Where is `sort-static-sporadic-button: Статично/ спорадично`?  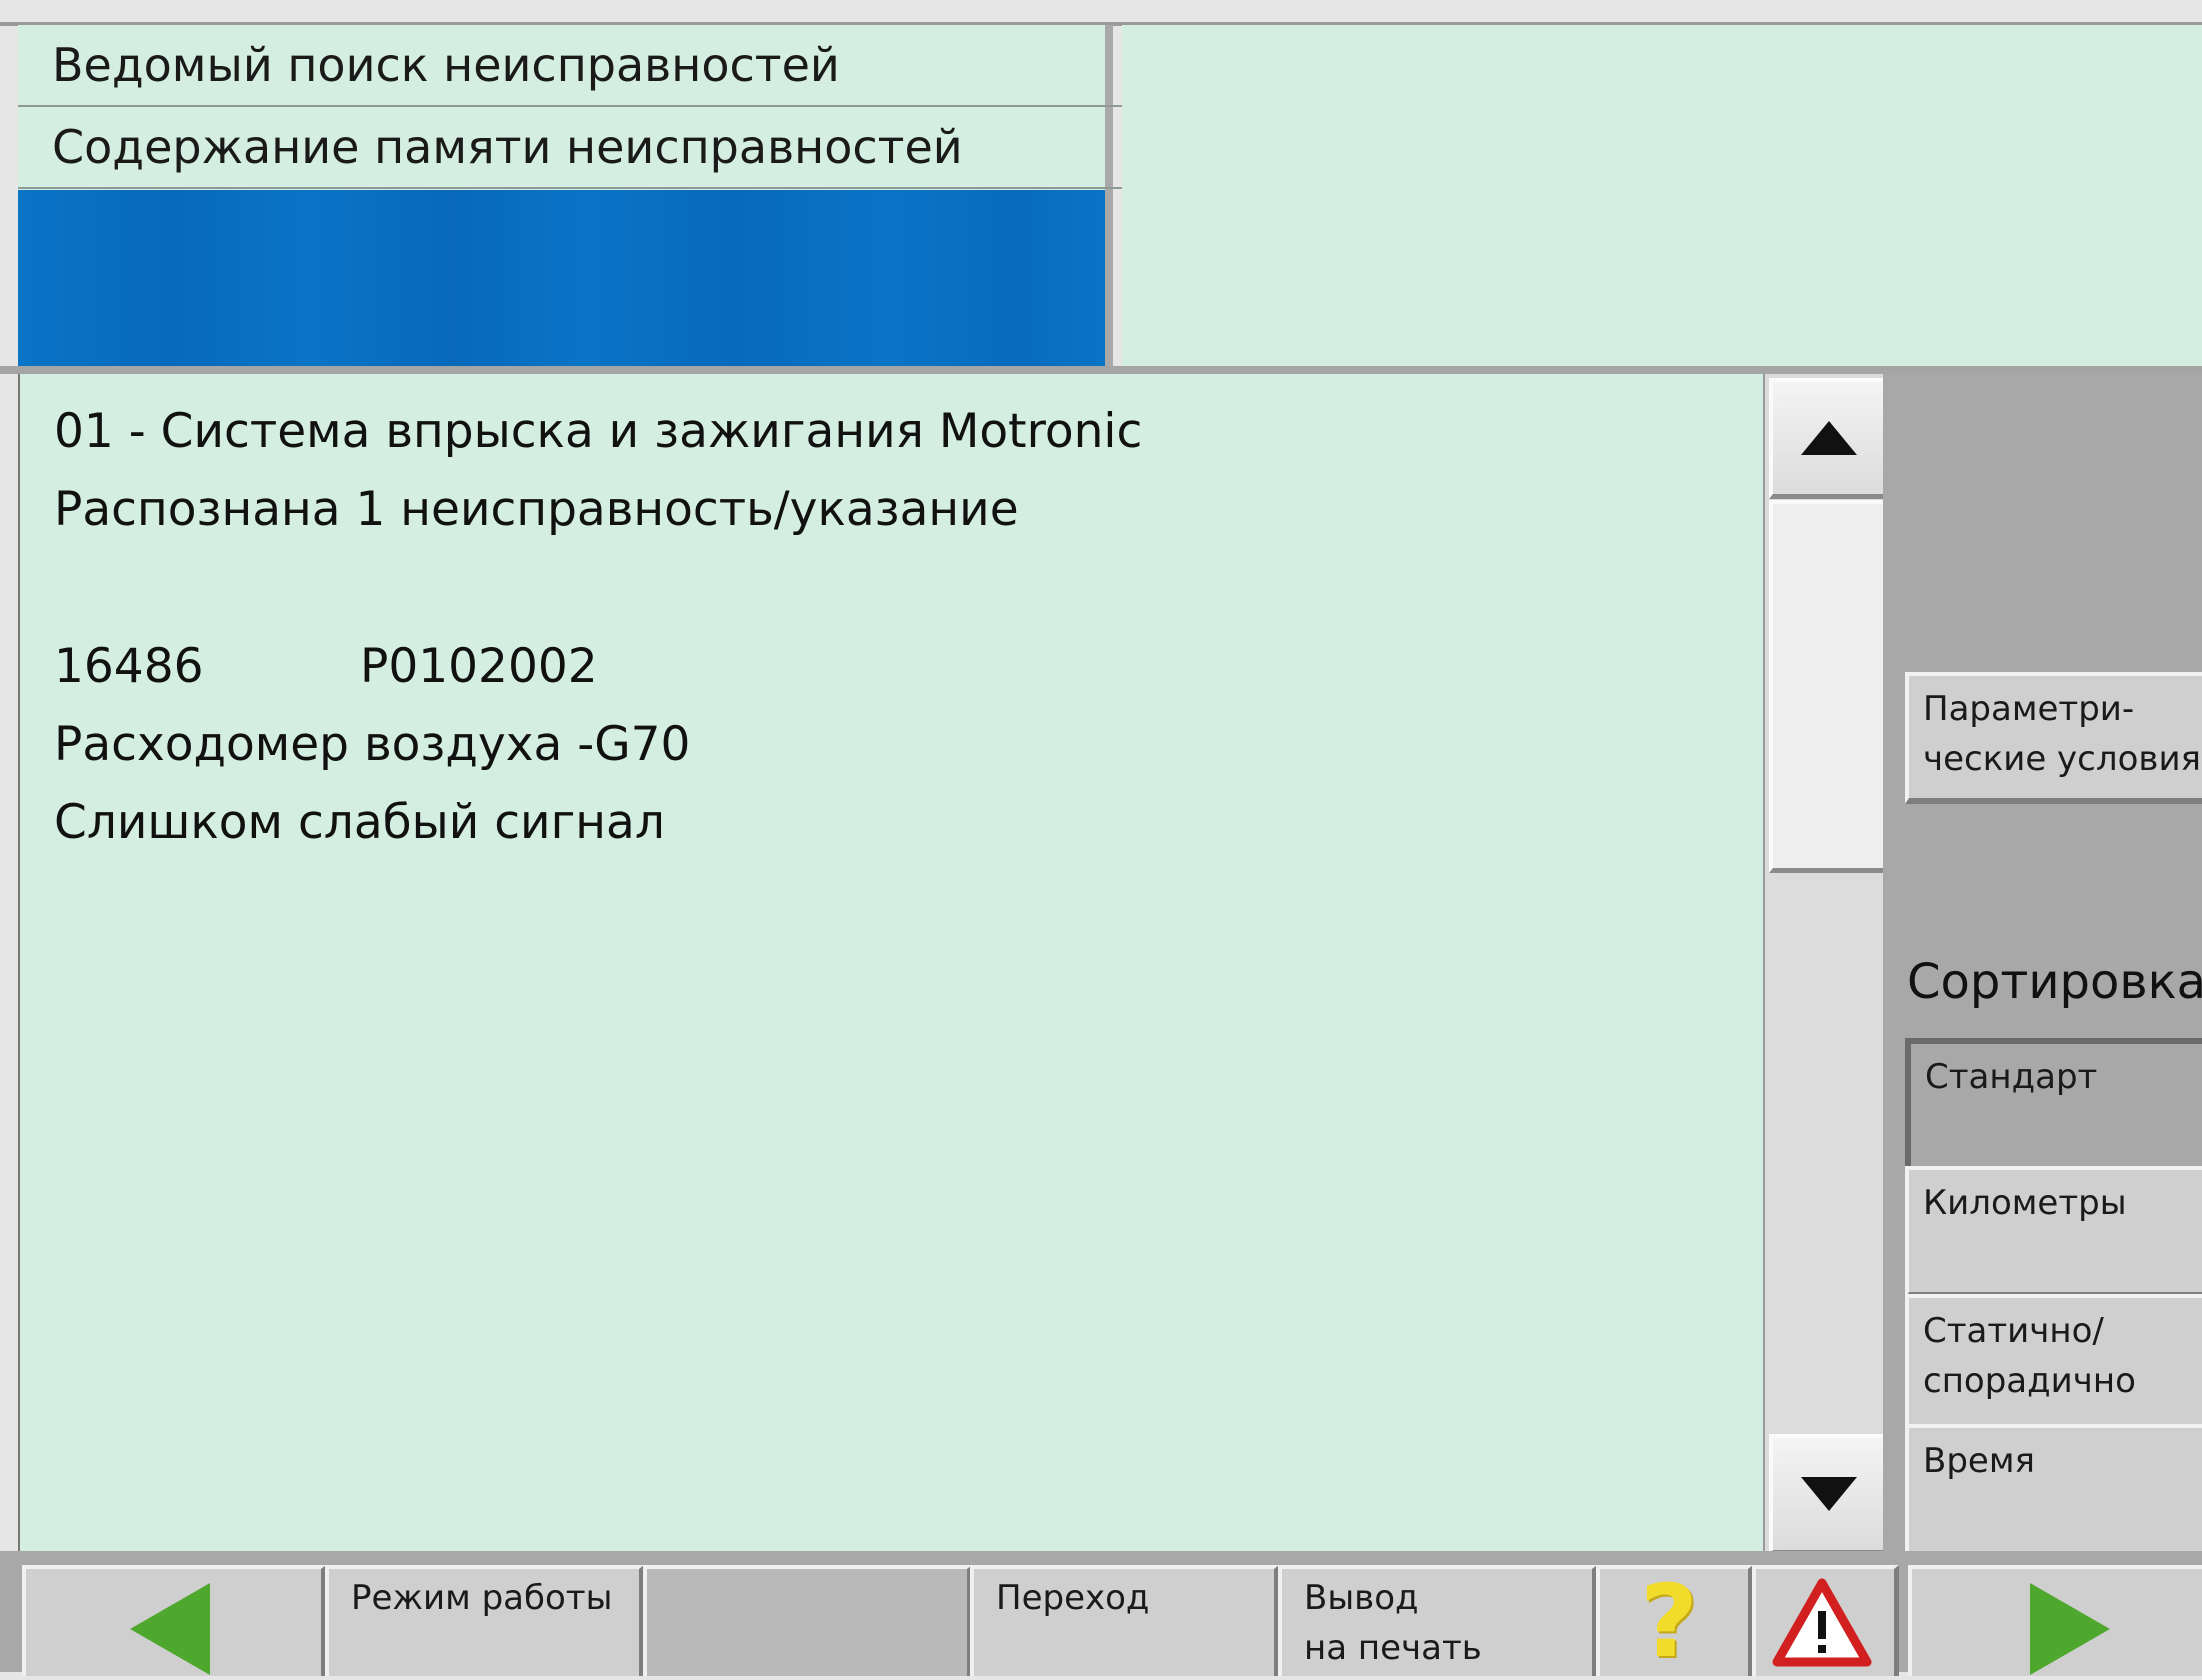
sort-static-sporadic-button: Статично/ спорадично is located at coordinates (2053, 1362).